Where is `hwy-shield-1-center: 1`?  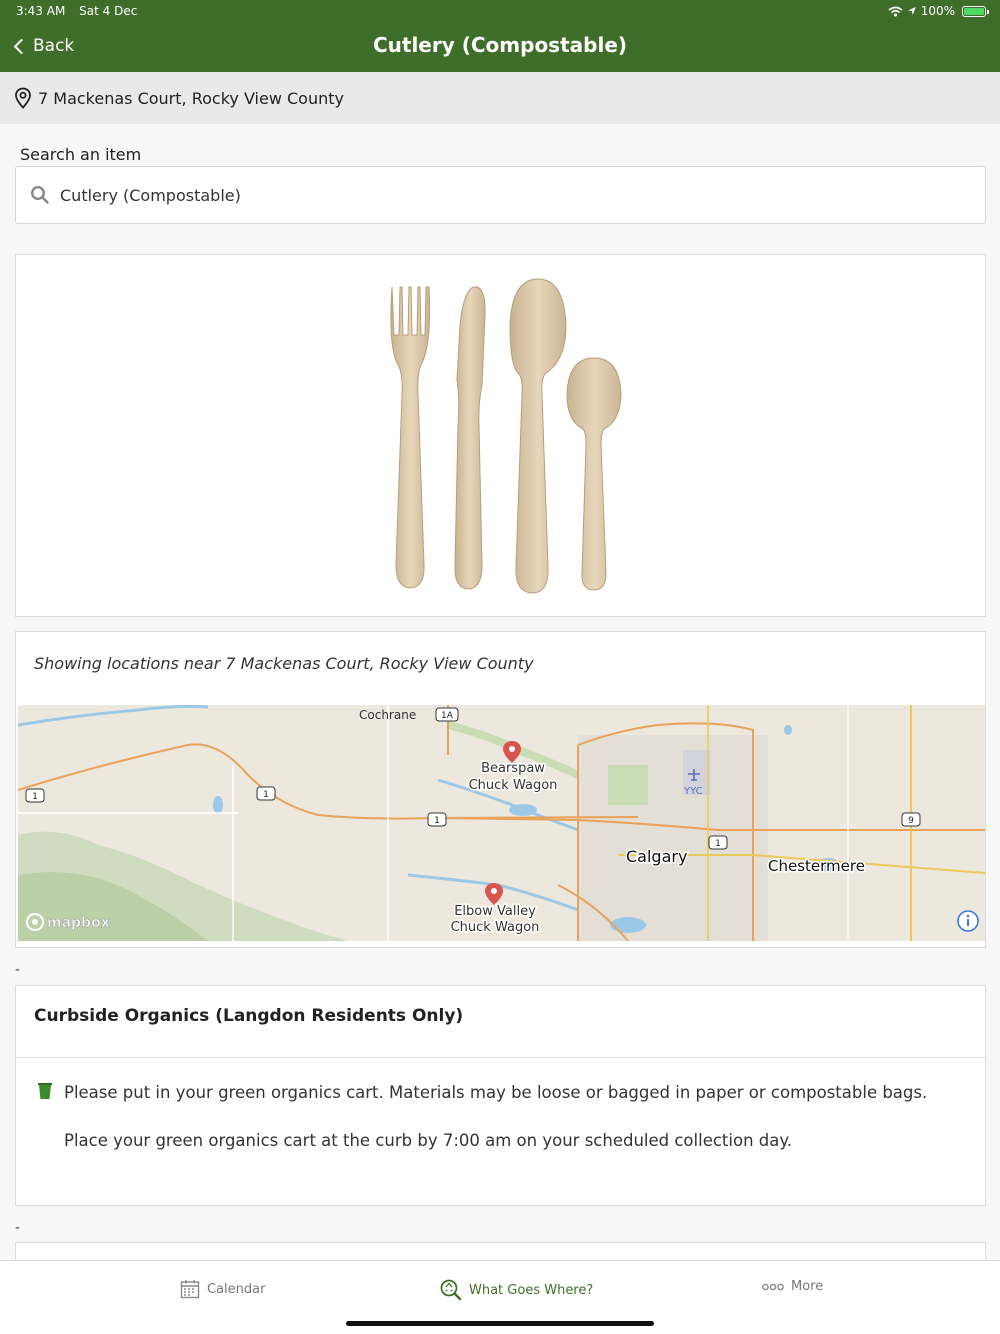
hwy-shield-1-center: 1 is located at coordinates (437, 819).